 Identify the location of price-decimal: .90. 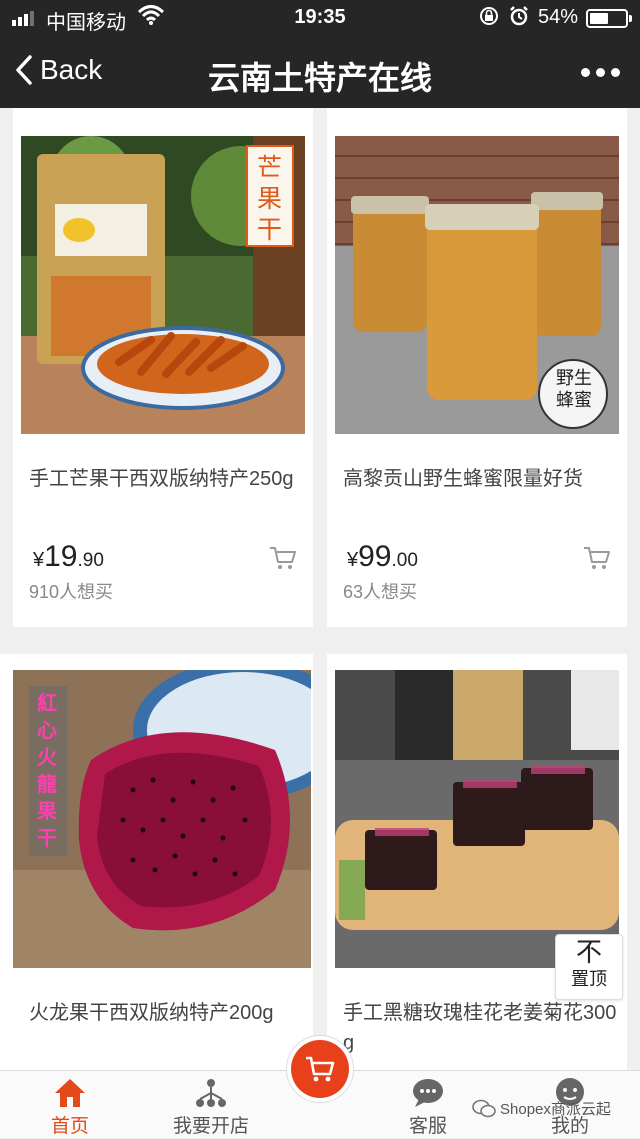
(90, 560).